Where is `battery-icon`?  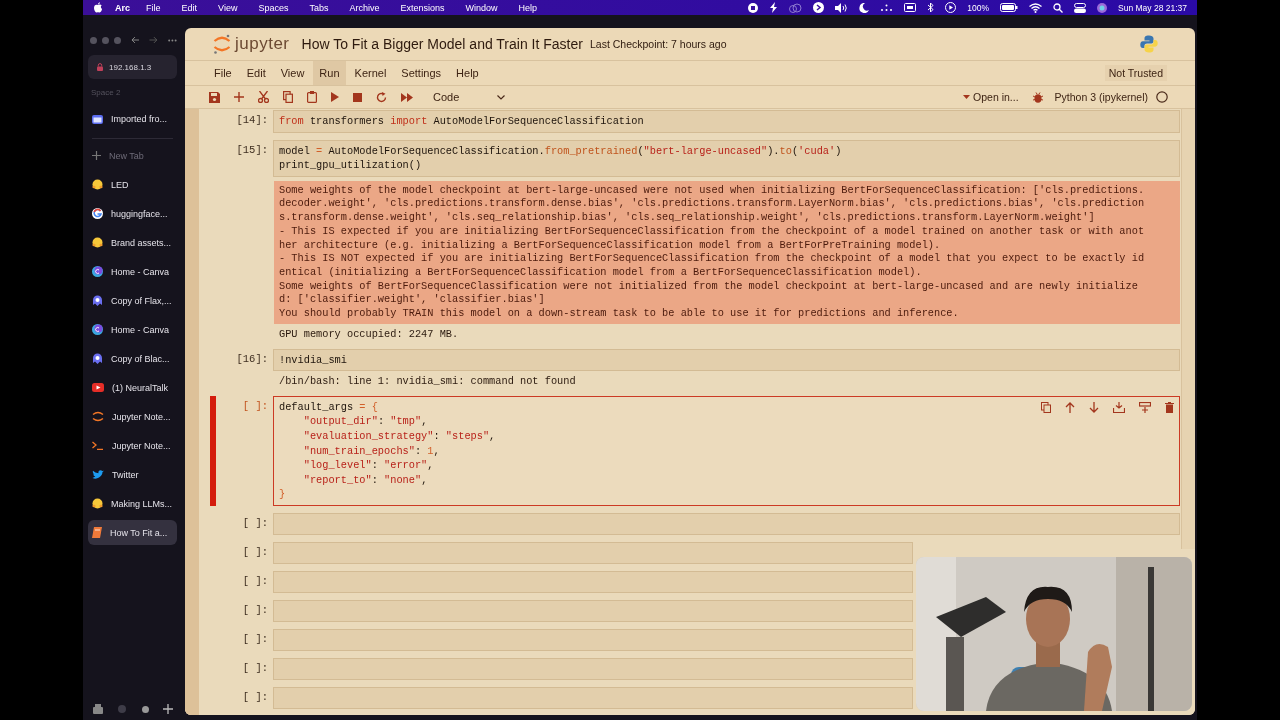
battery-icon is located at coordinates (1009, 7).